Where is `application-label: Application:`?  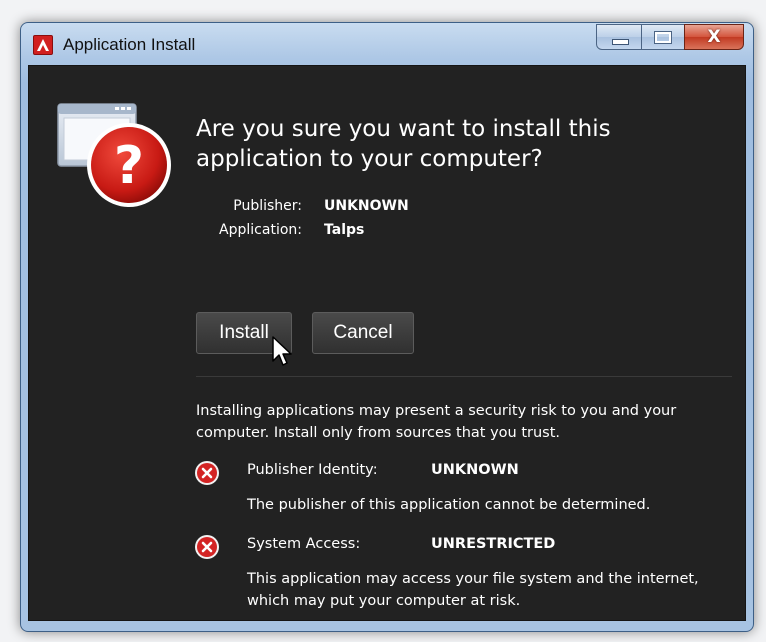
application-label: Application: is located at coordinates (260, 230).